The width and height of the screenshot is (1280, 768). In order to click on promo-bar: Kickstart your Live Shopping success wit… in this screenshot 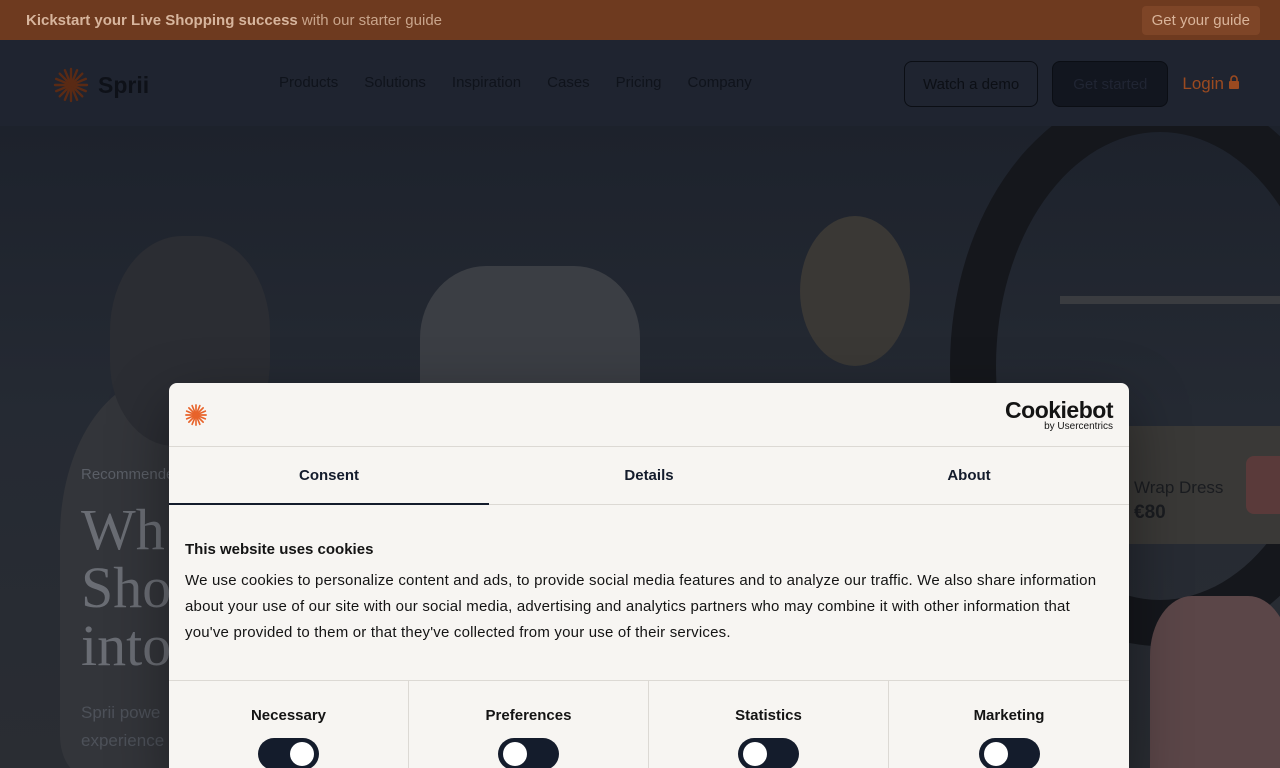, I will do `click(640, 20)`.